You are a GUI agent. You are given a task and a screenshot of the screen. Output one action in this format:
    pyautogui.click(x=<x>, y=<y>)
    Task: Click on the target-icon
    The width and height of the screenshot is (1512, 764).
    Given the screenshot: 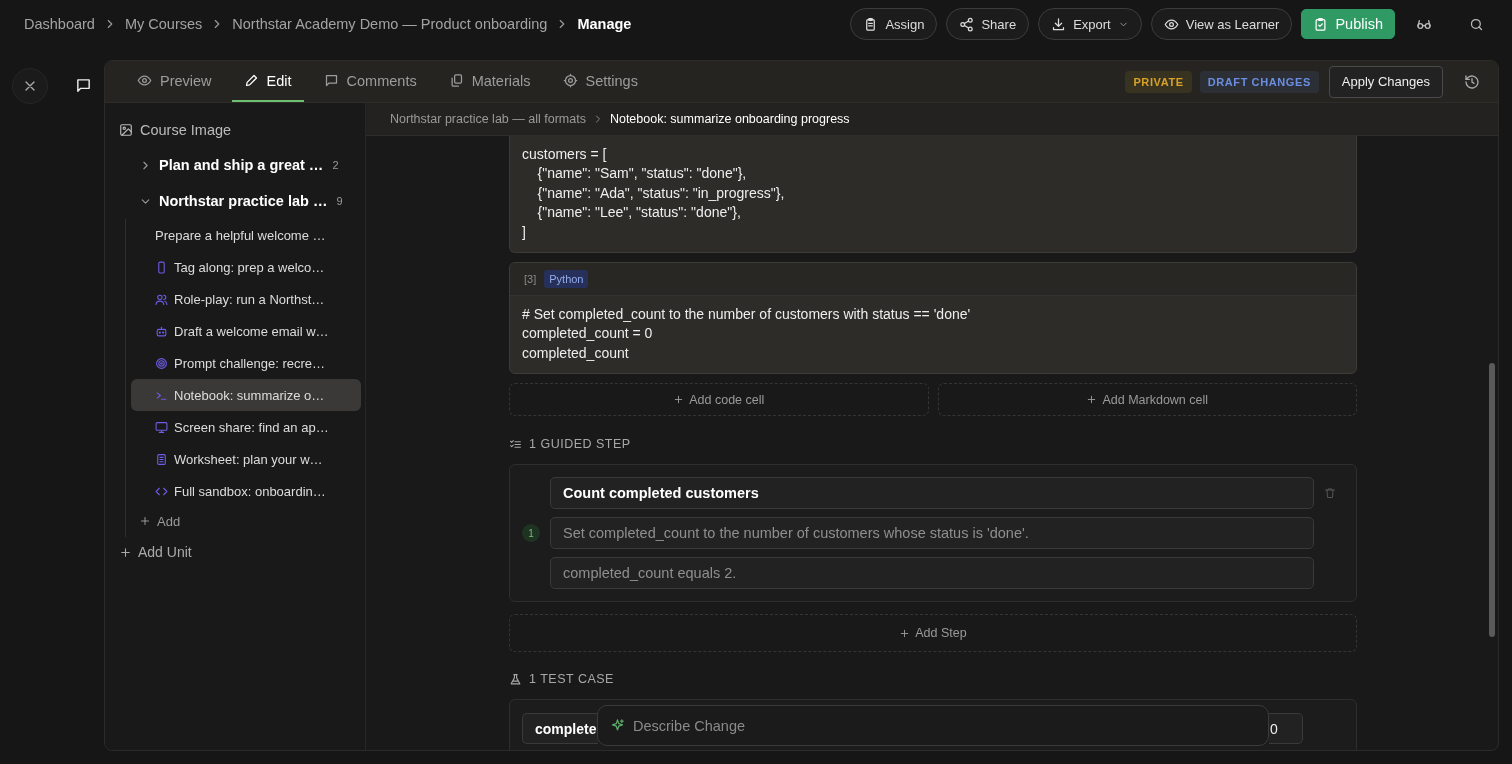 What is the action you would take?
    pyautogui.click(x=161, y=363)
    